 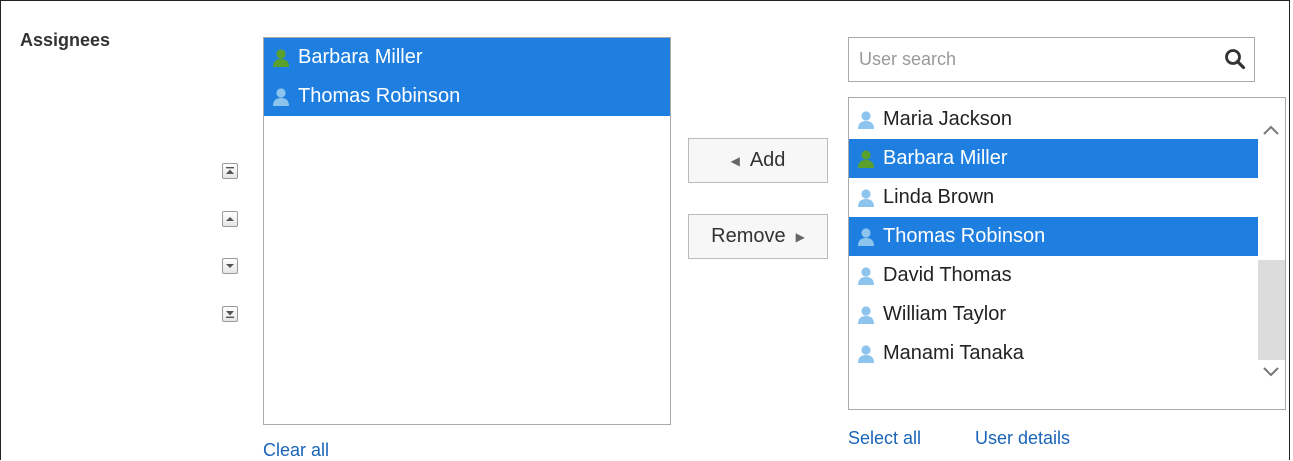 What do you see at coordinates (1271, 310) in the screenshot?
I see `scrollbar-thumb` at bounding box center [1271, 310].